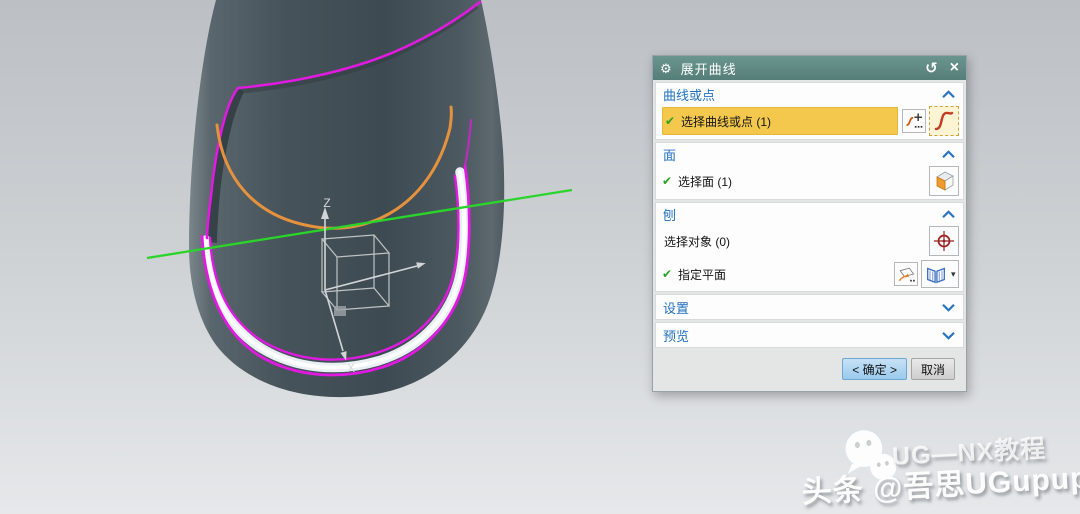 This screenshot has height=514, width=1080. I want to click on row-select-object: 选择对象 (0), so click(809, 242).